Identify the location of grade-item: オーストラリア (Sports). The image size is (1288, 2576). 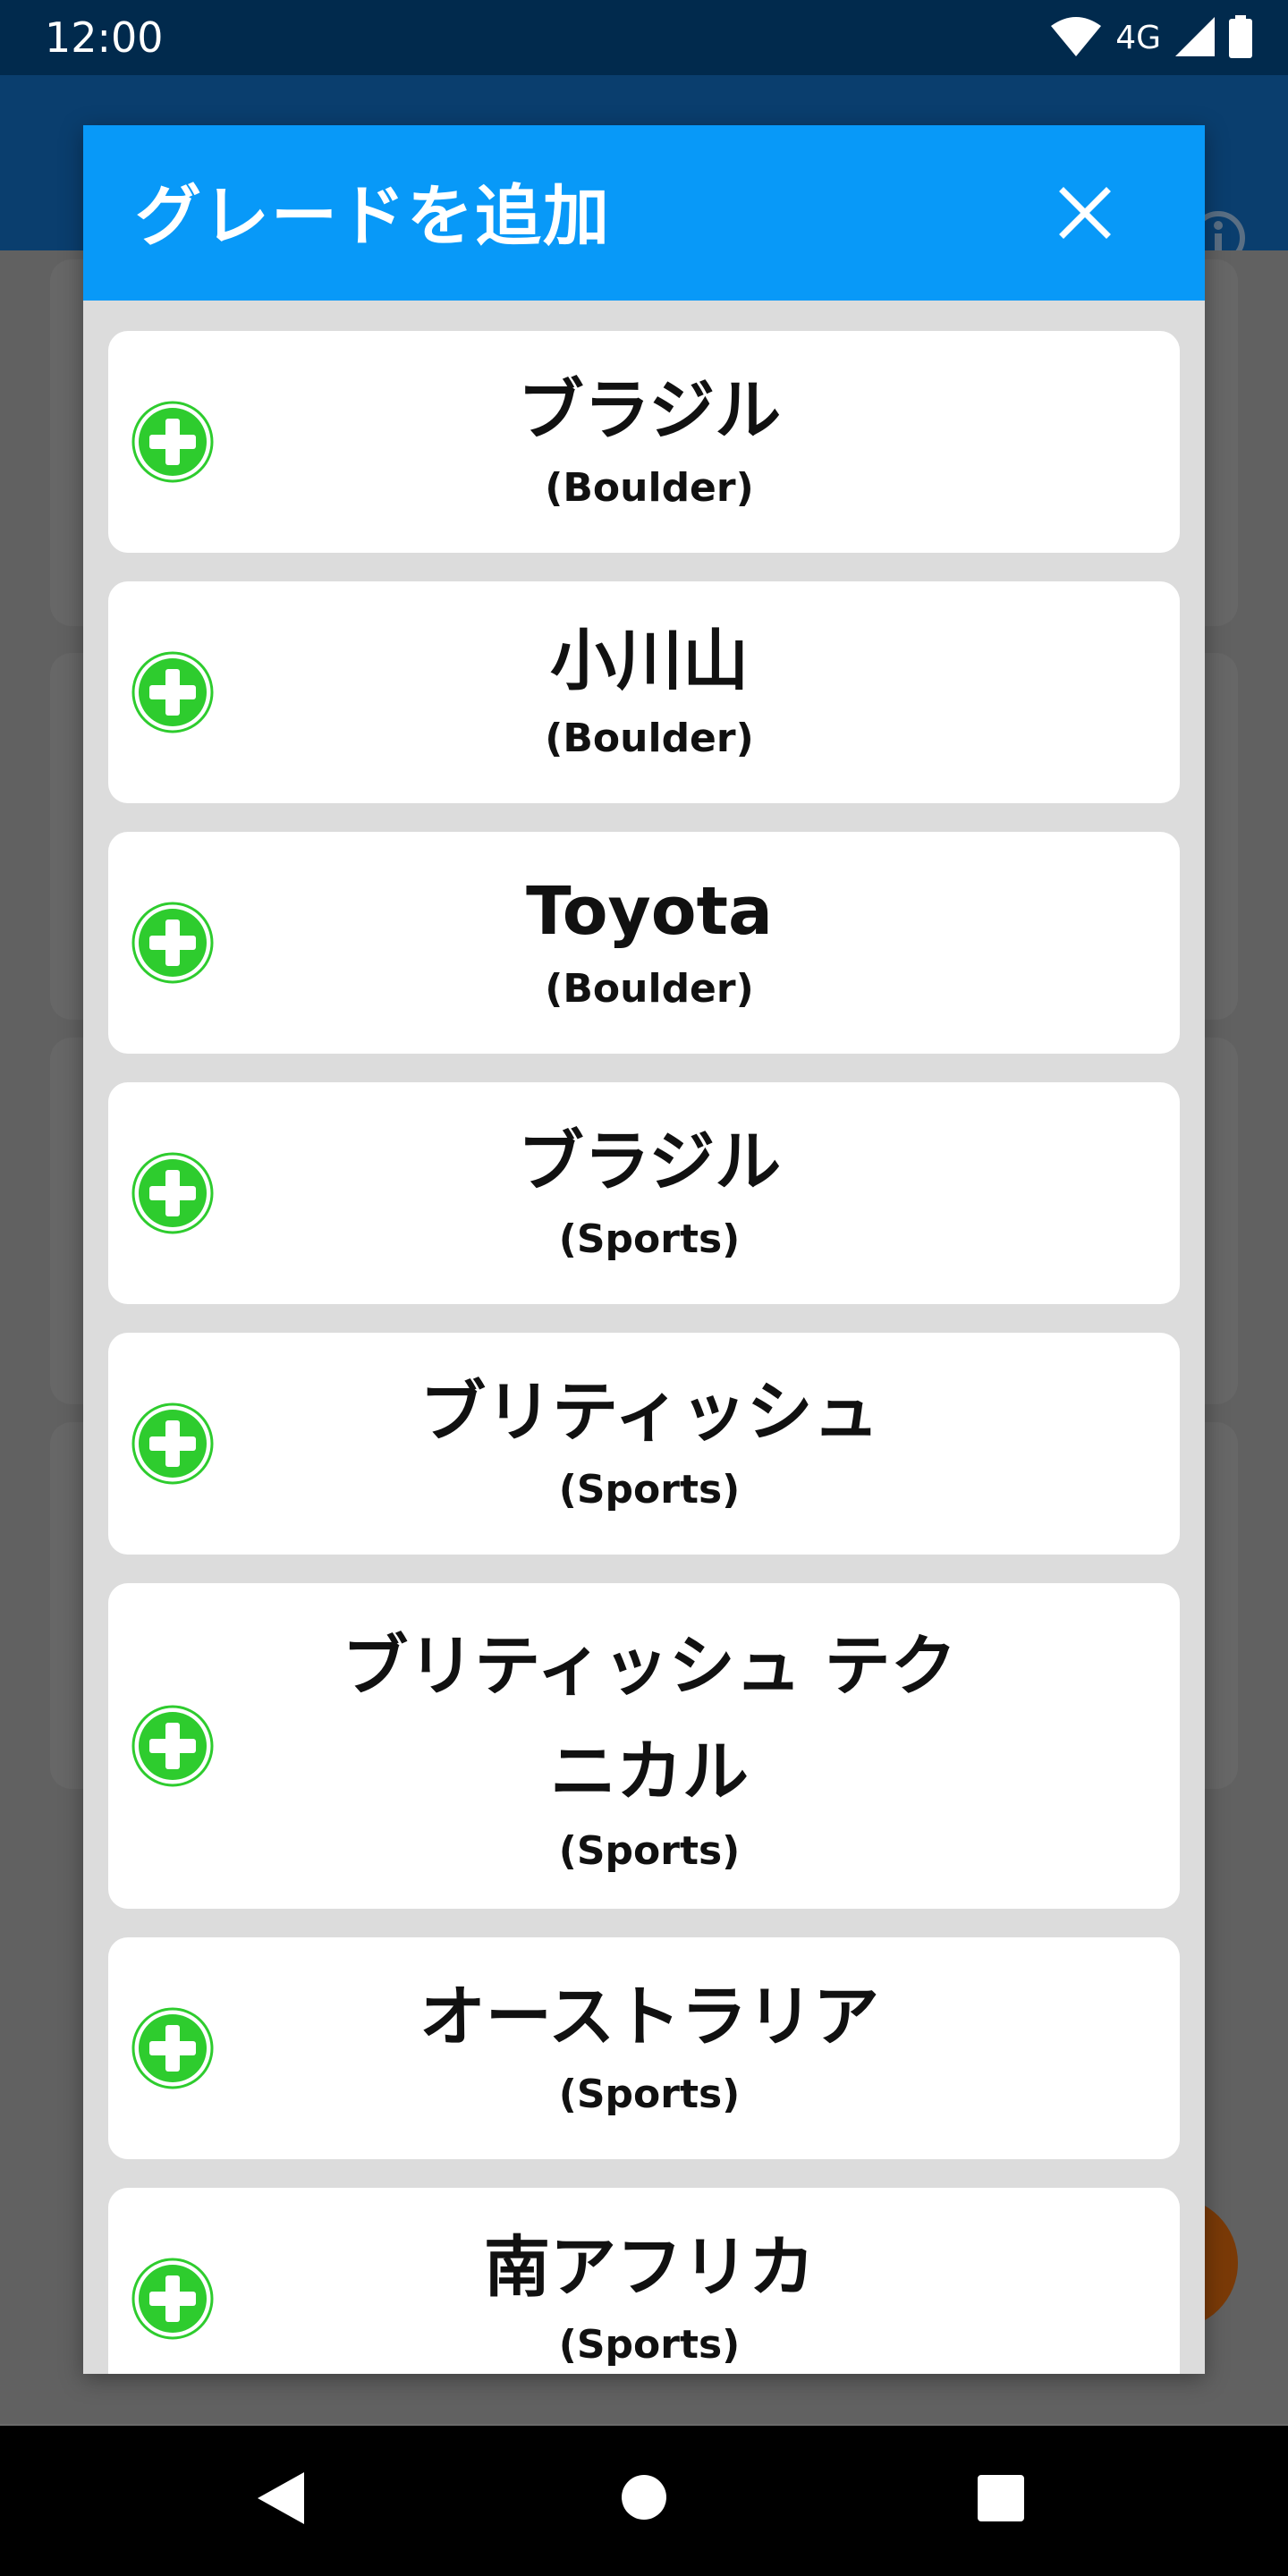
(644, 2048).